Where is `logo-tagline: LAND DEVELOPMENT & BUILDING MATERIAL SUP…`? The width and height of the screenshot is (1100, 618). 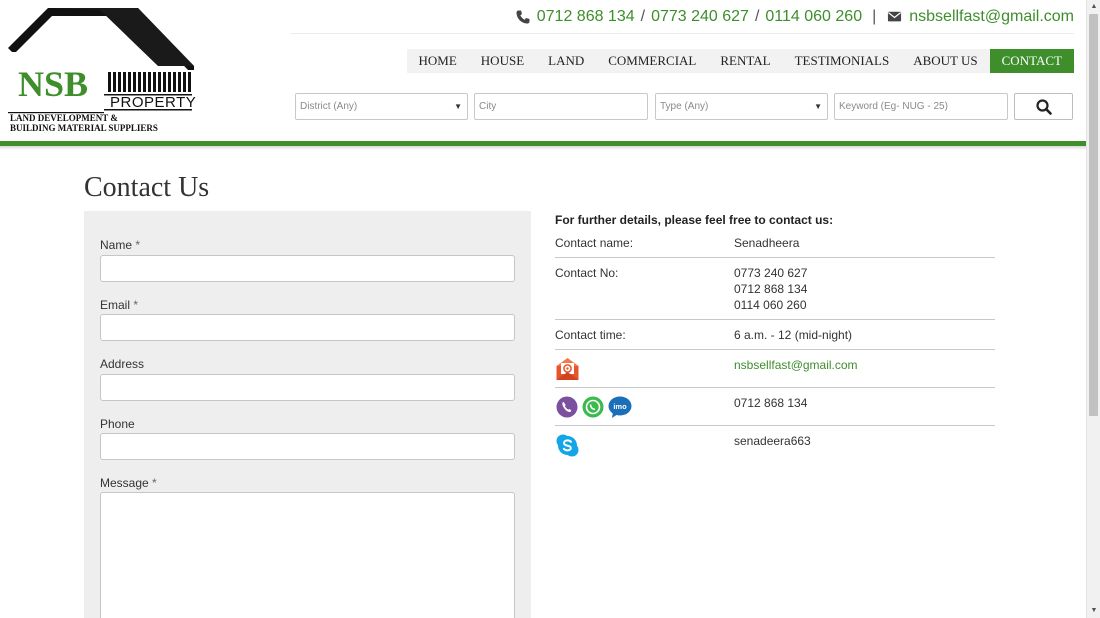 logo-tagline: LAND DEVELOPMENT & BUILDING MATERIAL SUP… is located at coordinates (84, 123).